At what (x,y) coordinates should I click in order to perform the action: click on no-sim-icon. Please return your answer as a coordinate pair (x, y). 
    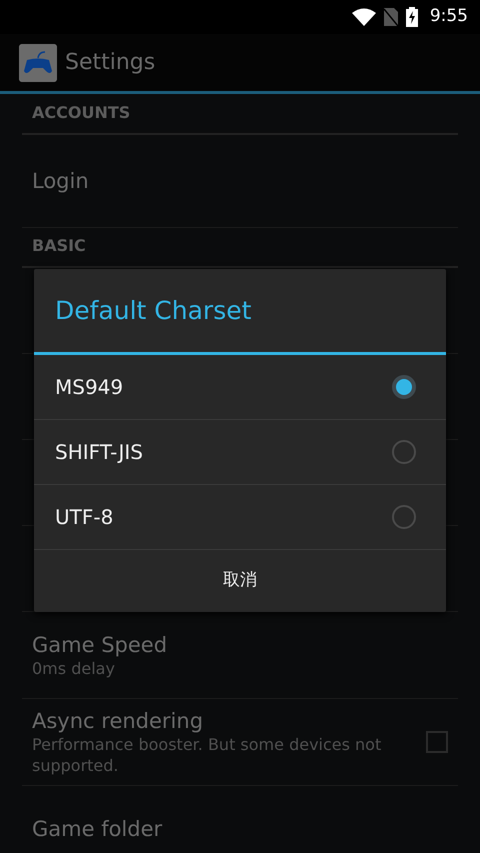
    Looking at the image, I should click on (391, 17).